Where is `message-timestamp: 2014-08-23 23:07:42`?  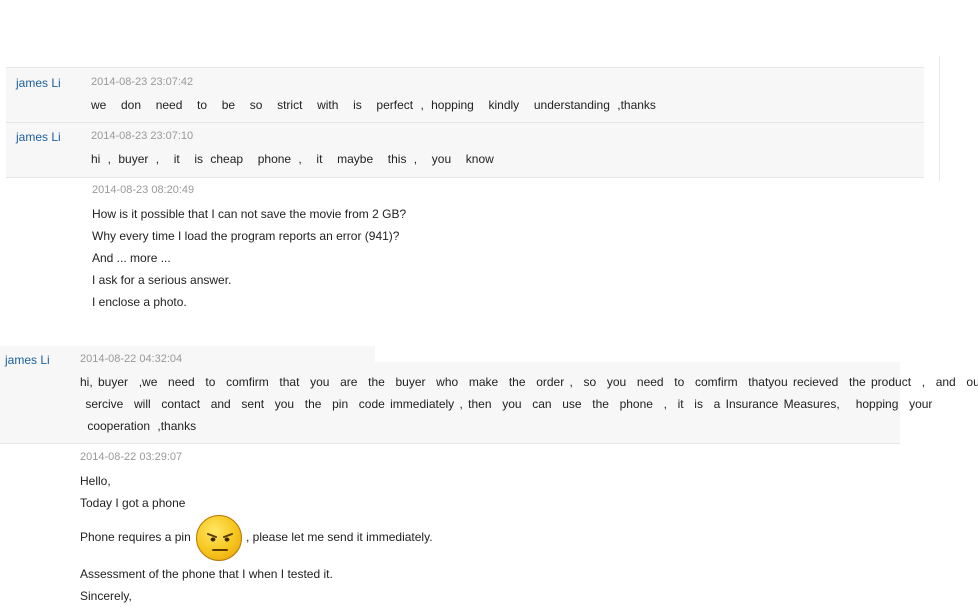
message-timestamp: 2014-08-23 23:07:42 is located at coordinates (142, 82).